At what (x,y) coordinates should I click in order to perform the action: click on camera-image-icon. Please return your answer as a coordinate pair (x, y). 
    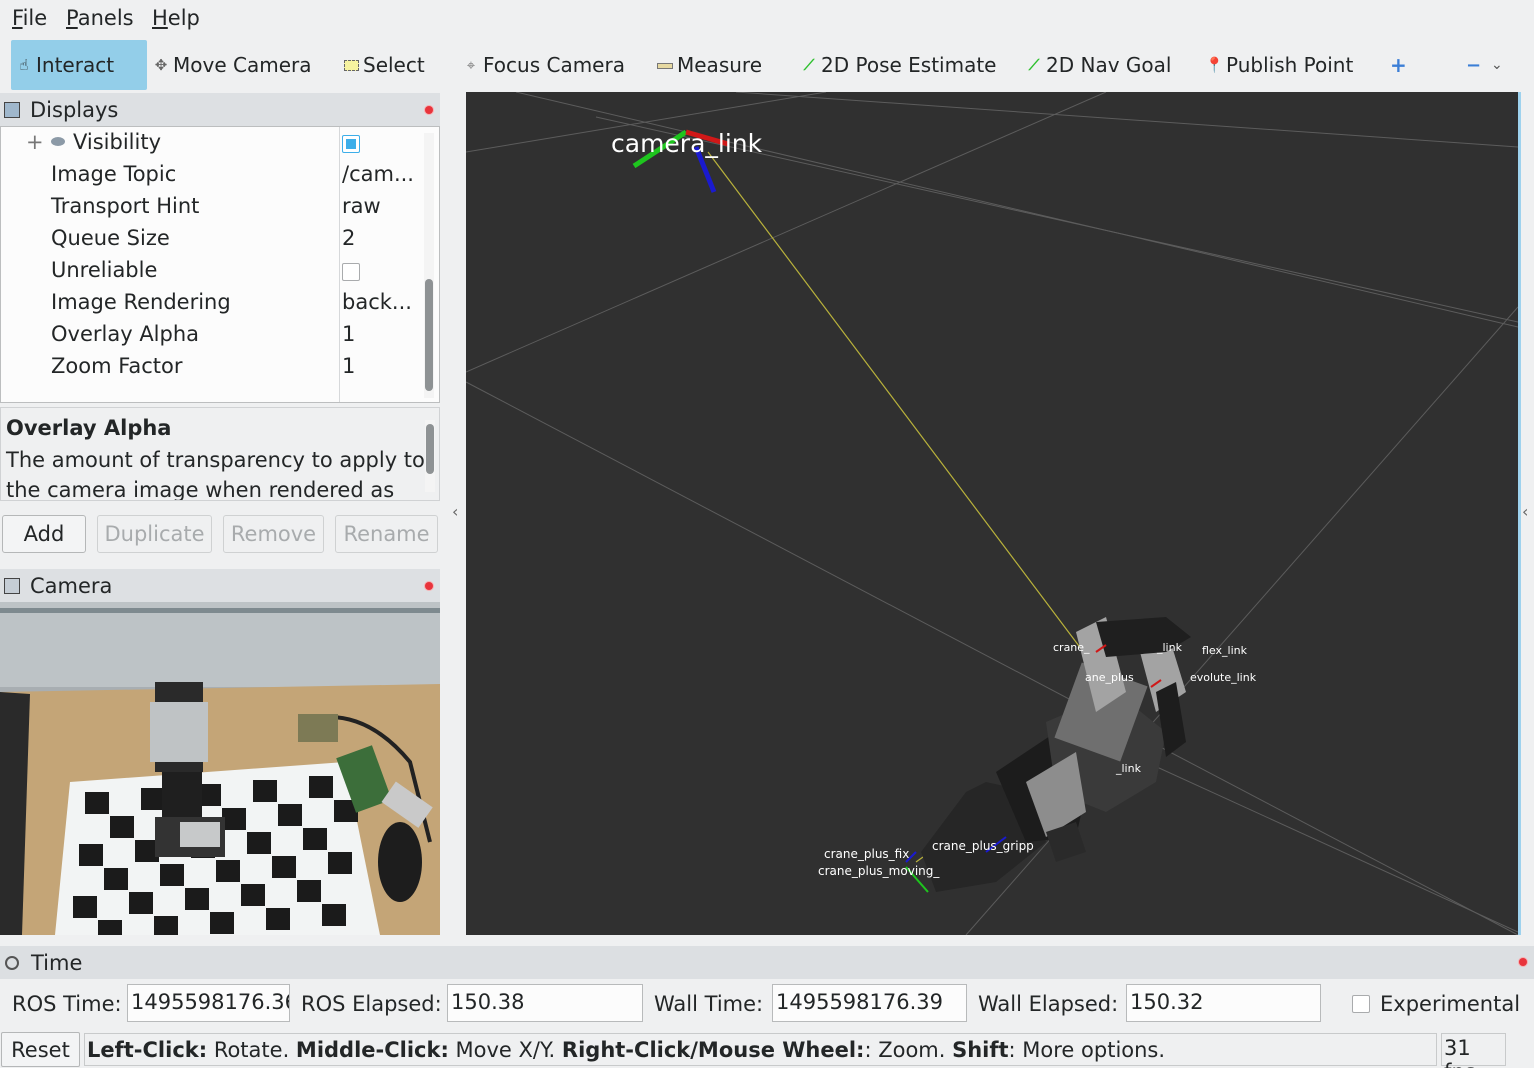
    Looking at the image, I should click on (12, 586).